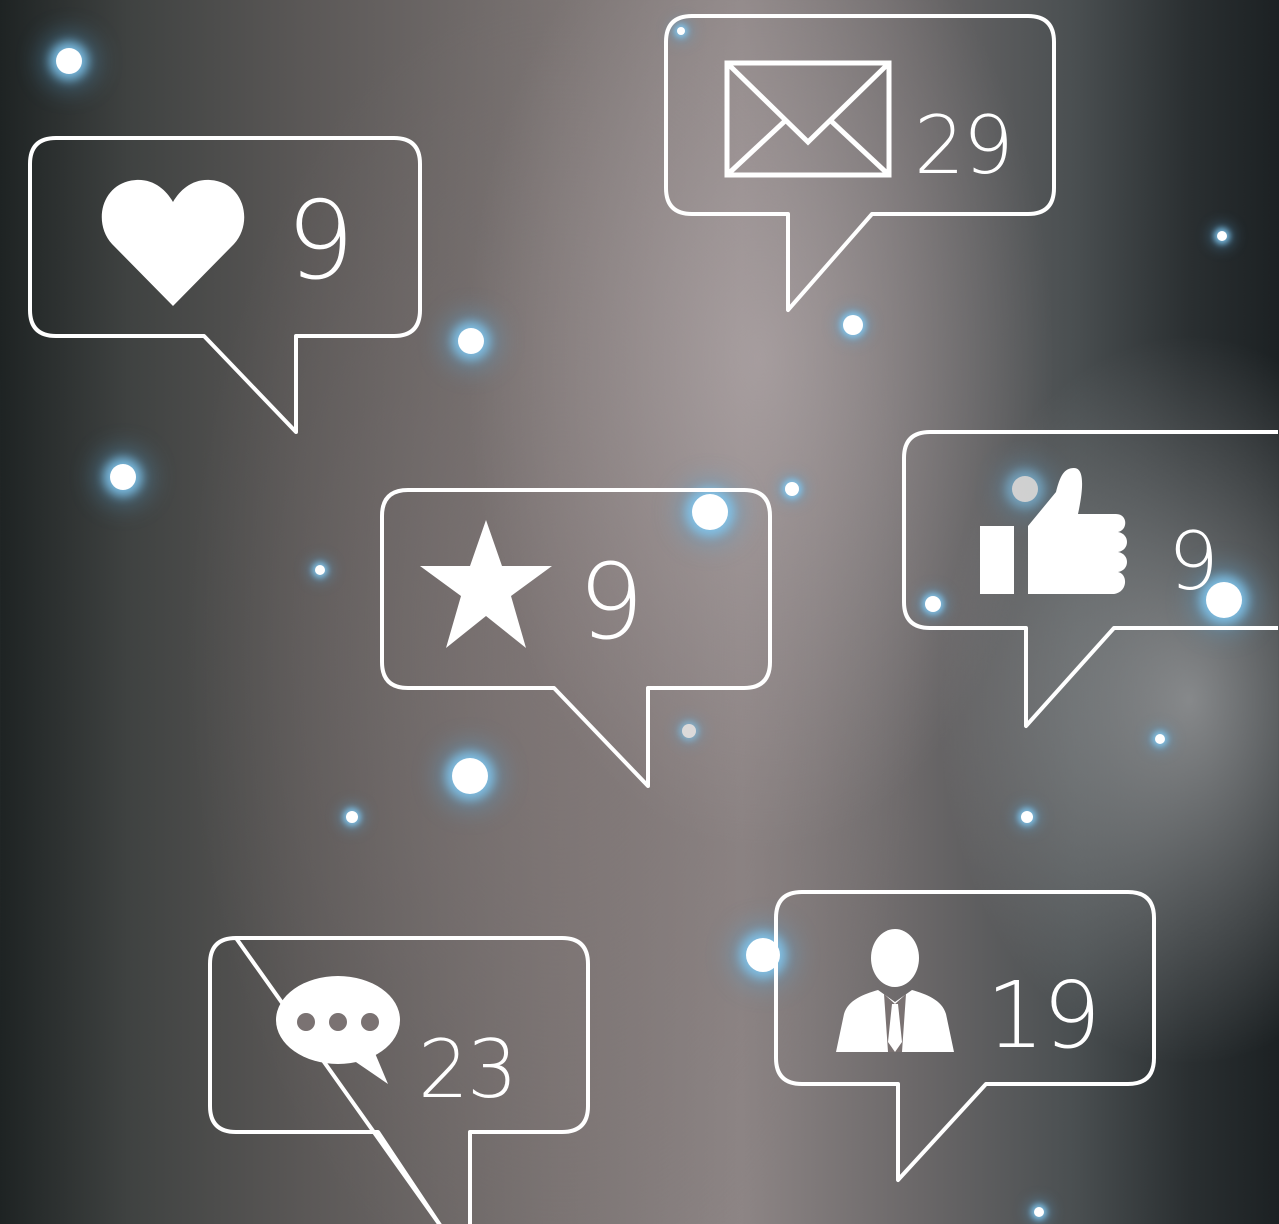 The height and width of the screenshot is (1224, 1279). I want to click on envelope-icon, so click(808, 119).